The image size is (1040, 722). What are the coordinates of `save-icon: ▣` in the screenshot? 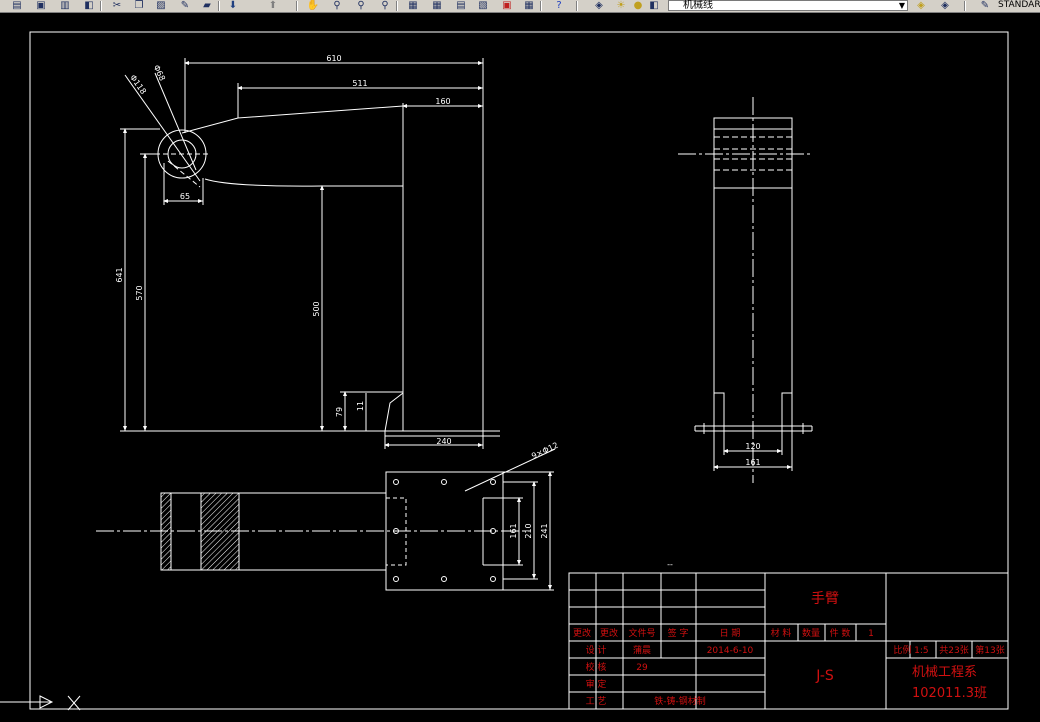 It's located at (41, 5).